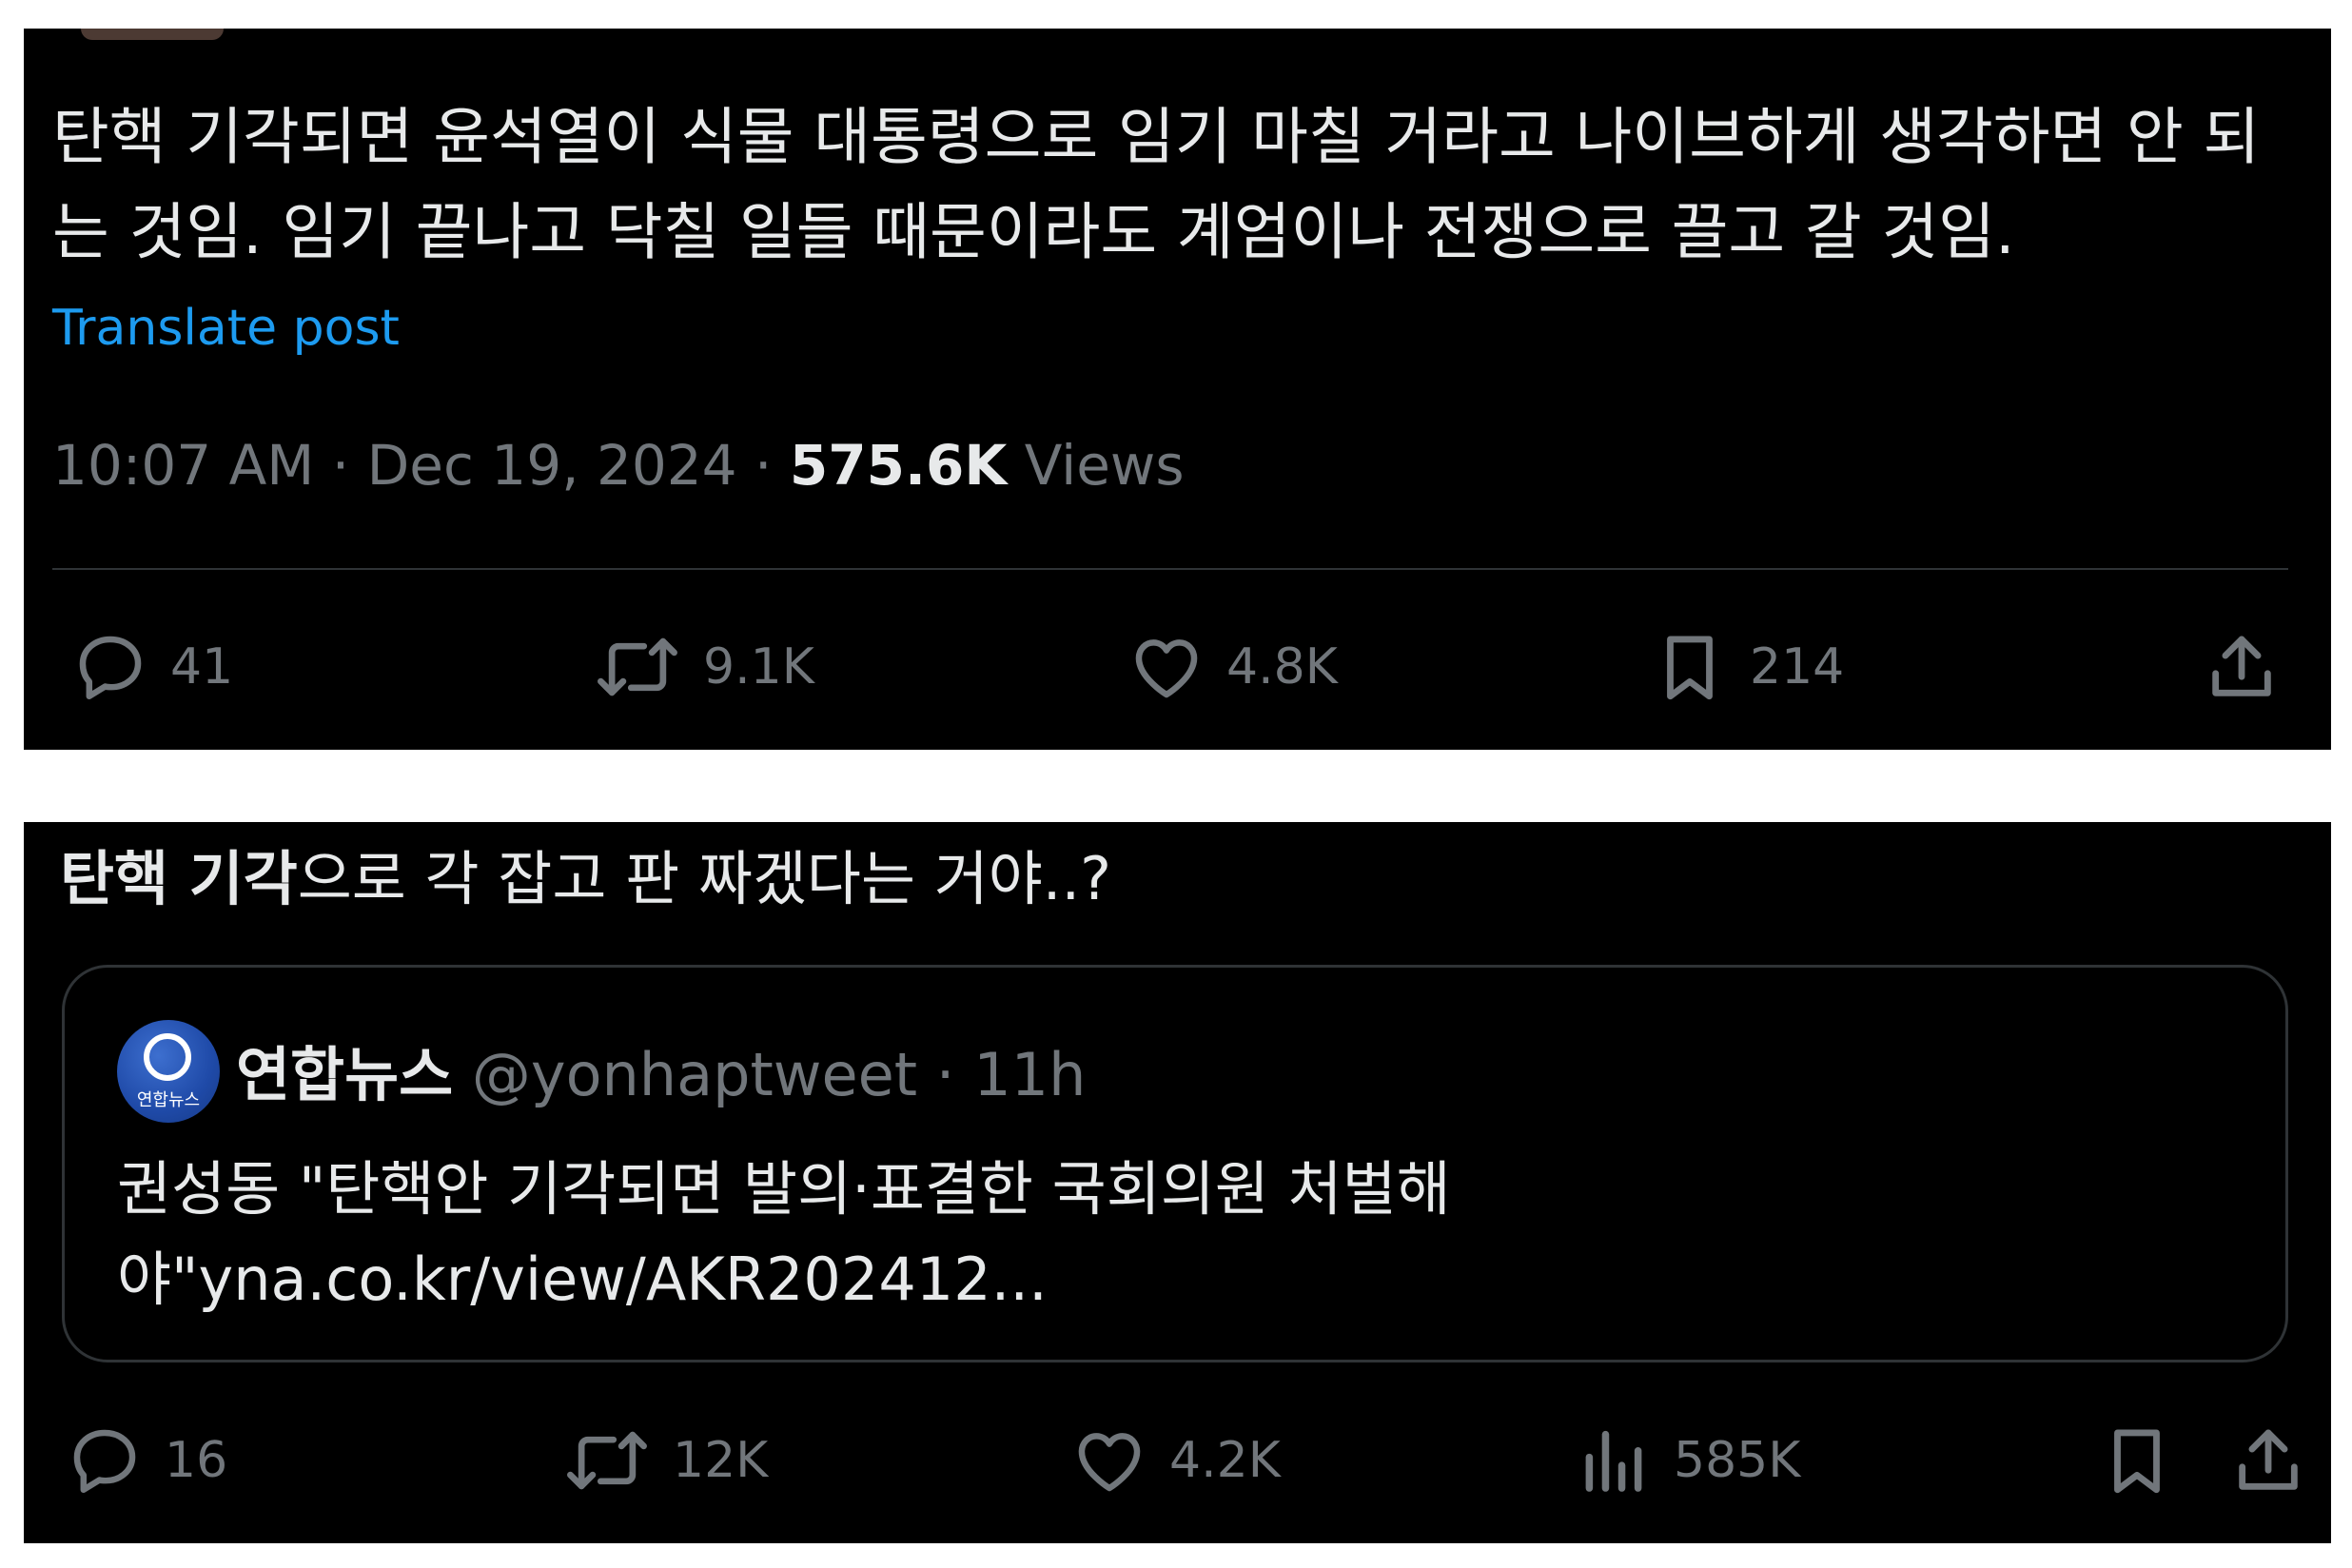 The height and width of the screenshot is (1568, 2352). Describe the element at coordinates (1029, 1074) in the screenshot. I see `quoted-post-time: 11h` at that location.